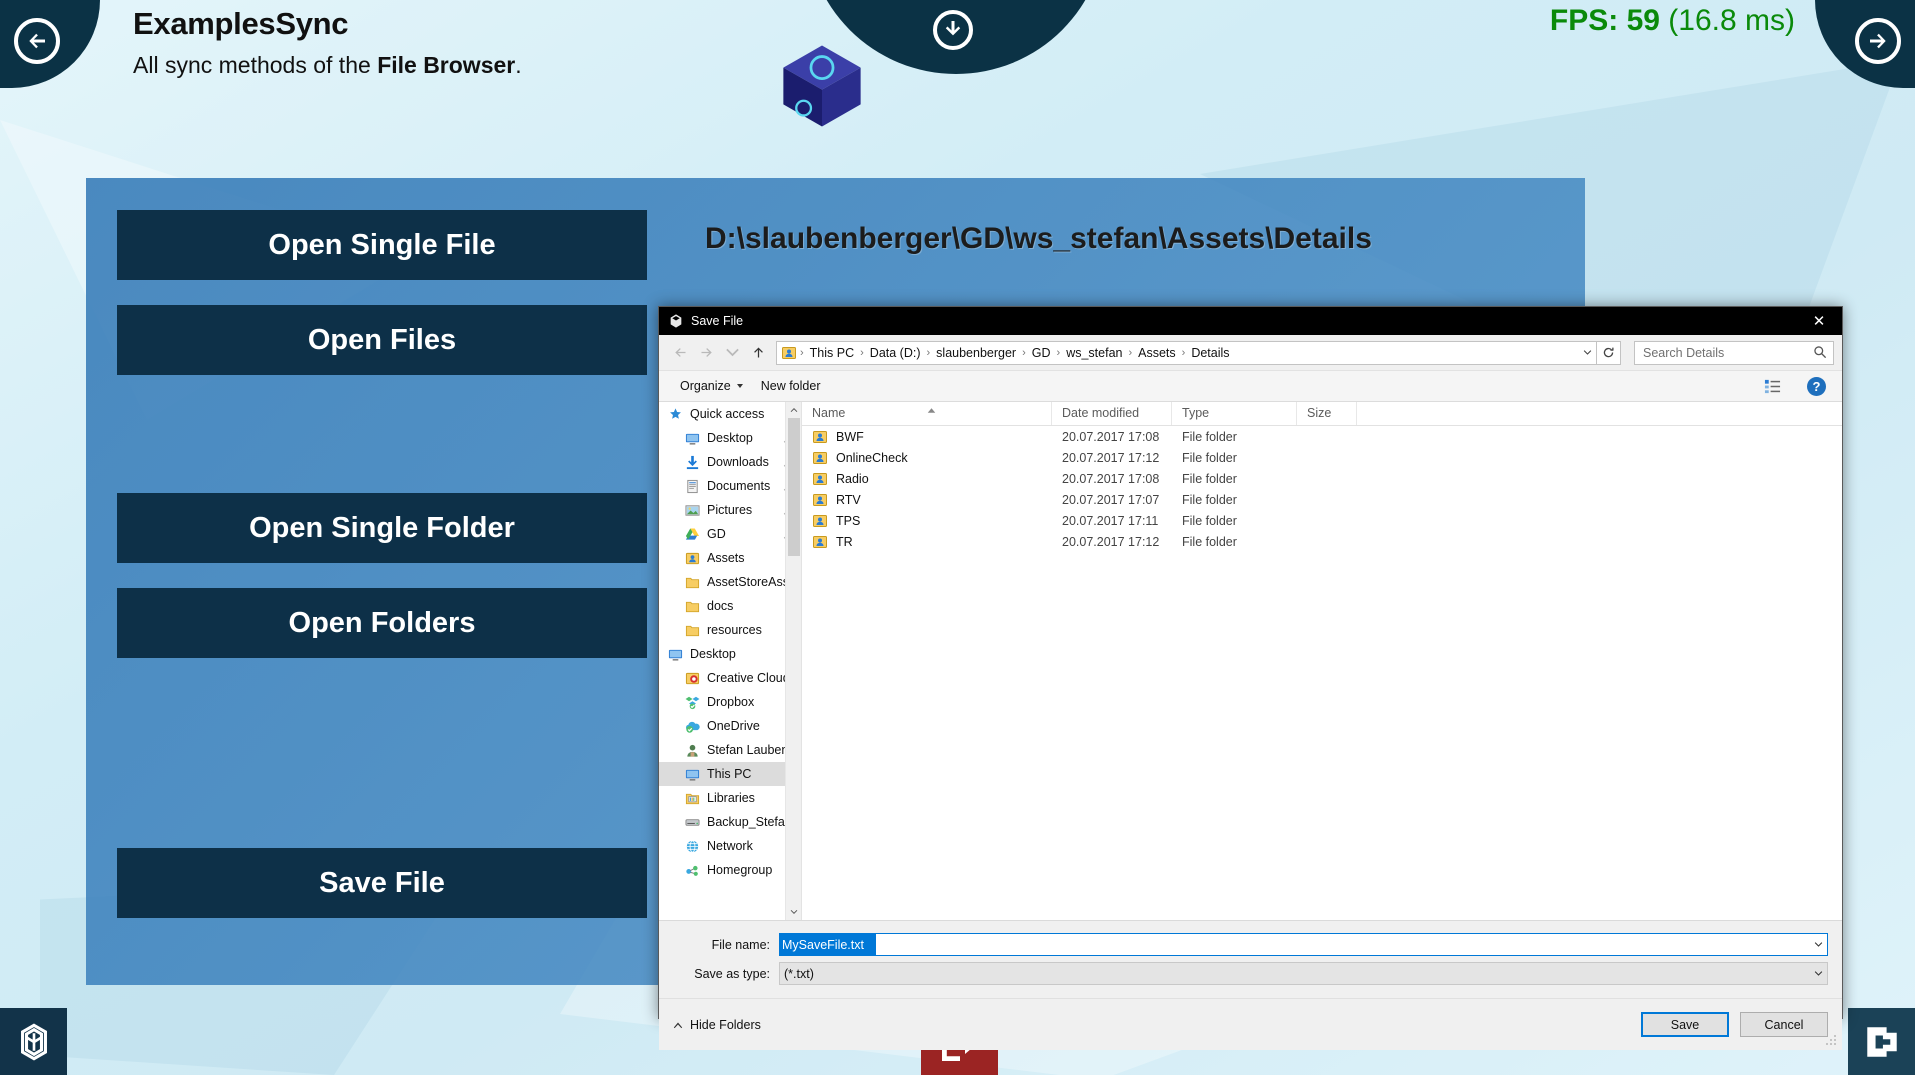  What do you see at coordinates (1322, 457) in the screenshot?
I see `file-row: OnlineCheck 20.07.2017 17:12 File folder` at bounding box center [1322, 457].